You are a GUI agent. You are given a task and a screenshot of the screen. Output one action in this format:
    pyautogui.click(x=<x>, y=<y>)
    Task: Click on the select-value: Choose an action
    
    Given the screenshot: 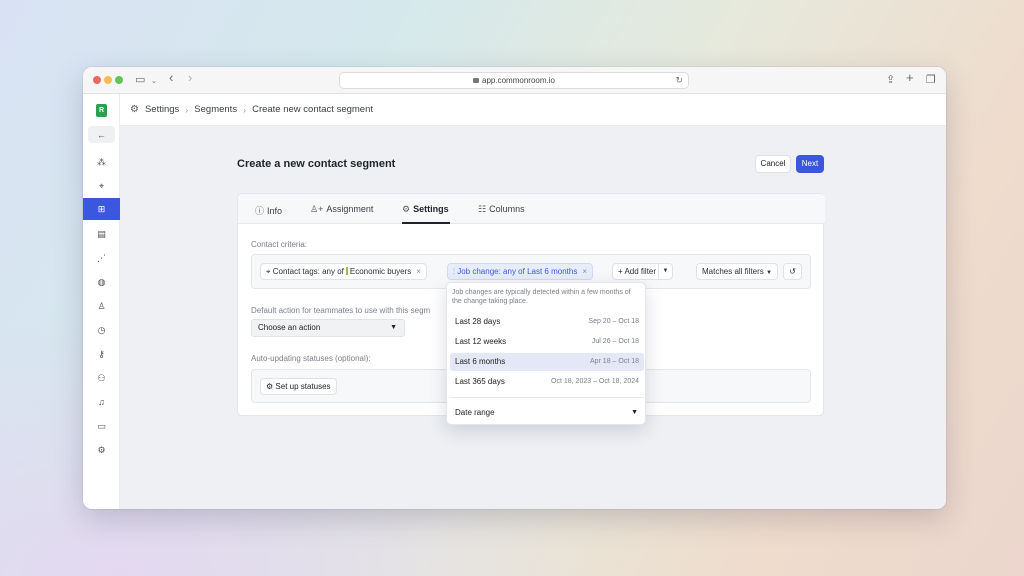 What is the action you would take?
    pyautogui.click(x=289, y=327)
    